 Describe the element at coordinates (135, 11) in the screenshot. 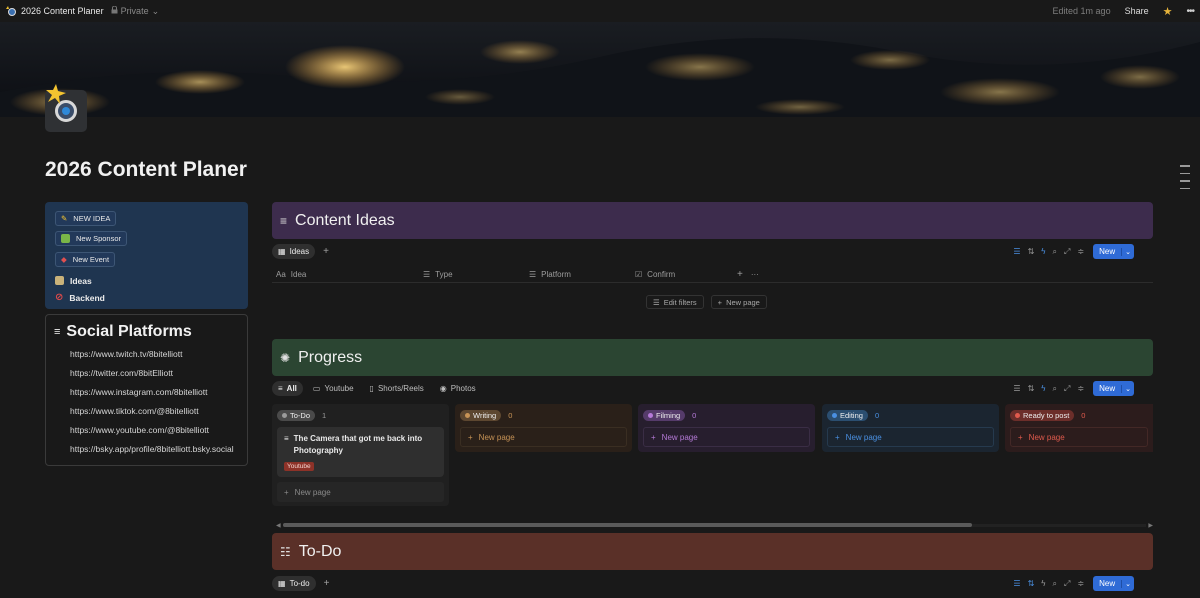

I see `privacy-indicator: Private ⌄` at that location.